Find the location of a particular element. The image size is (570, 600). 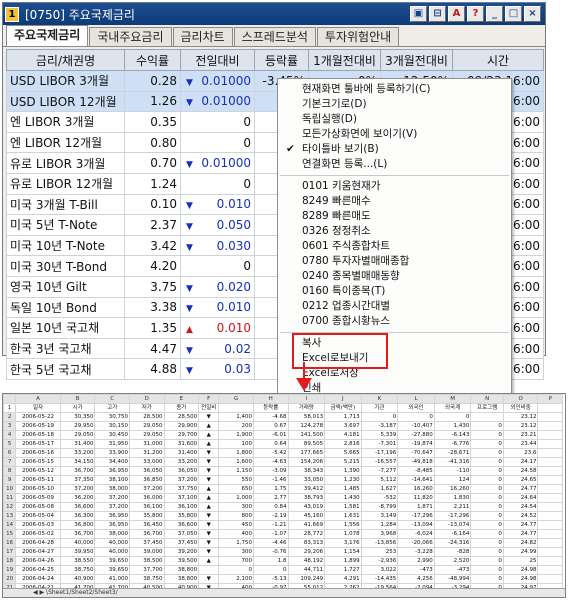

excel-cell: 24.17 is located at coordinates (520, 462).